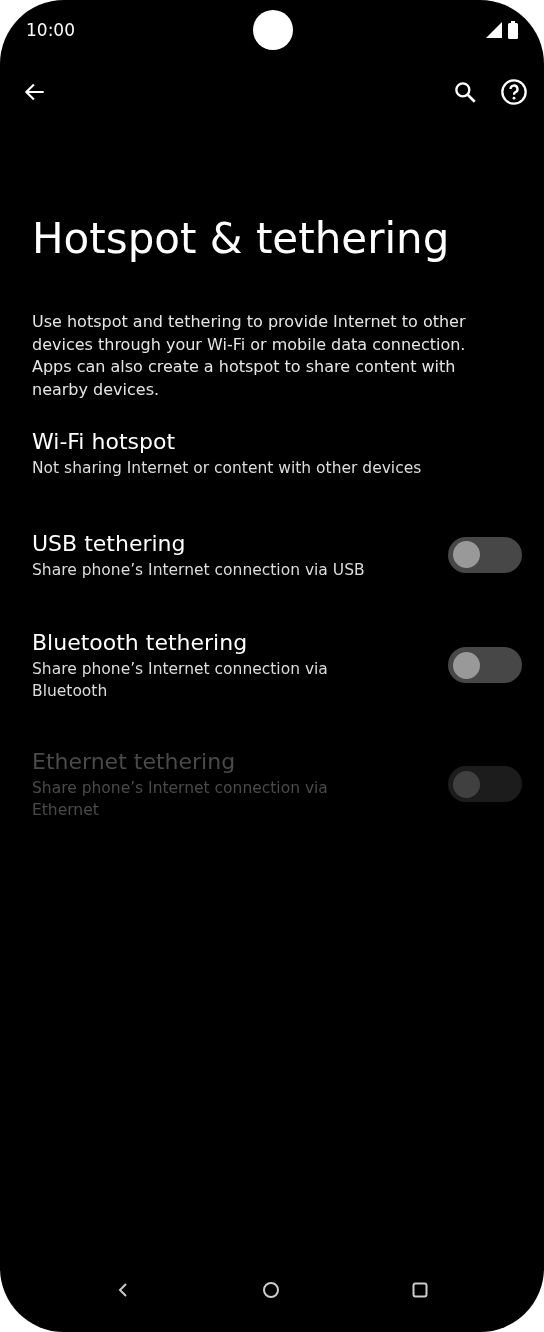 This screenshot has width=544, height=1332. Describe the element at coordinates (249, 356) in the screenshot. I see `description-text: Use hotspot and tethering to provide Internet to other devices through your Wi-Fi or mobile data connection. Apps can also create a hotspot to share content with nearby devices.` at that location.